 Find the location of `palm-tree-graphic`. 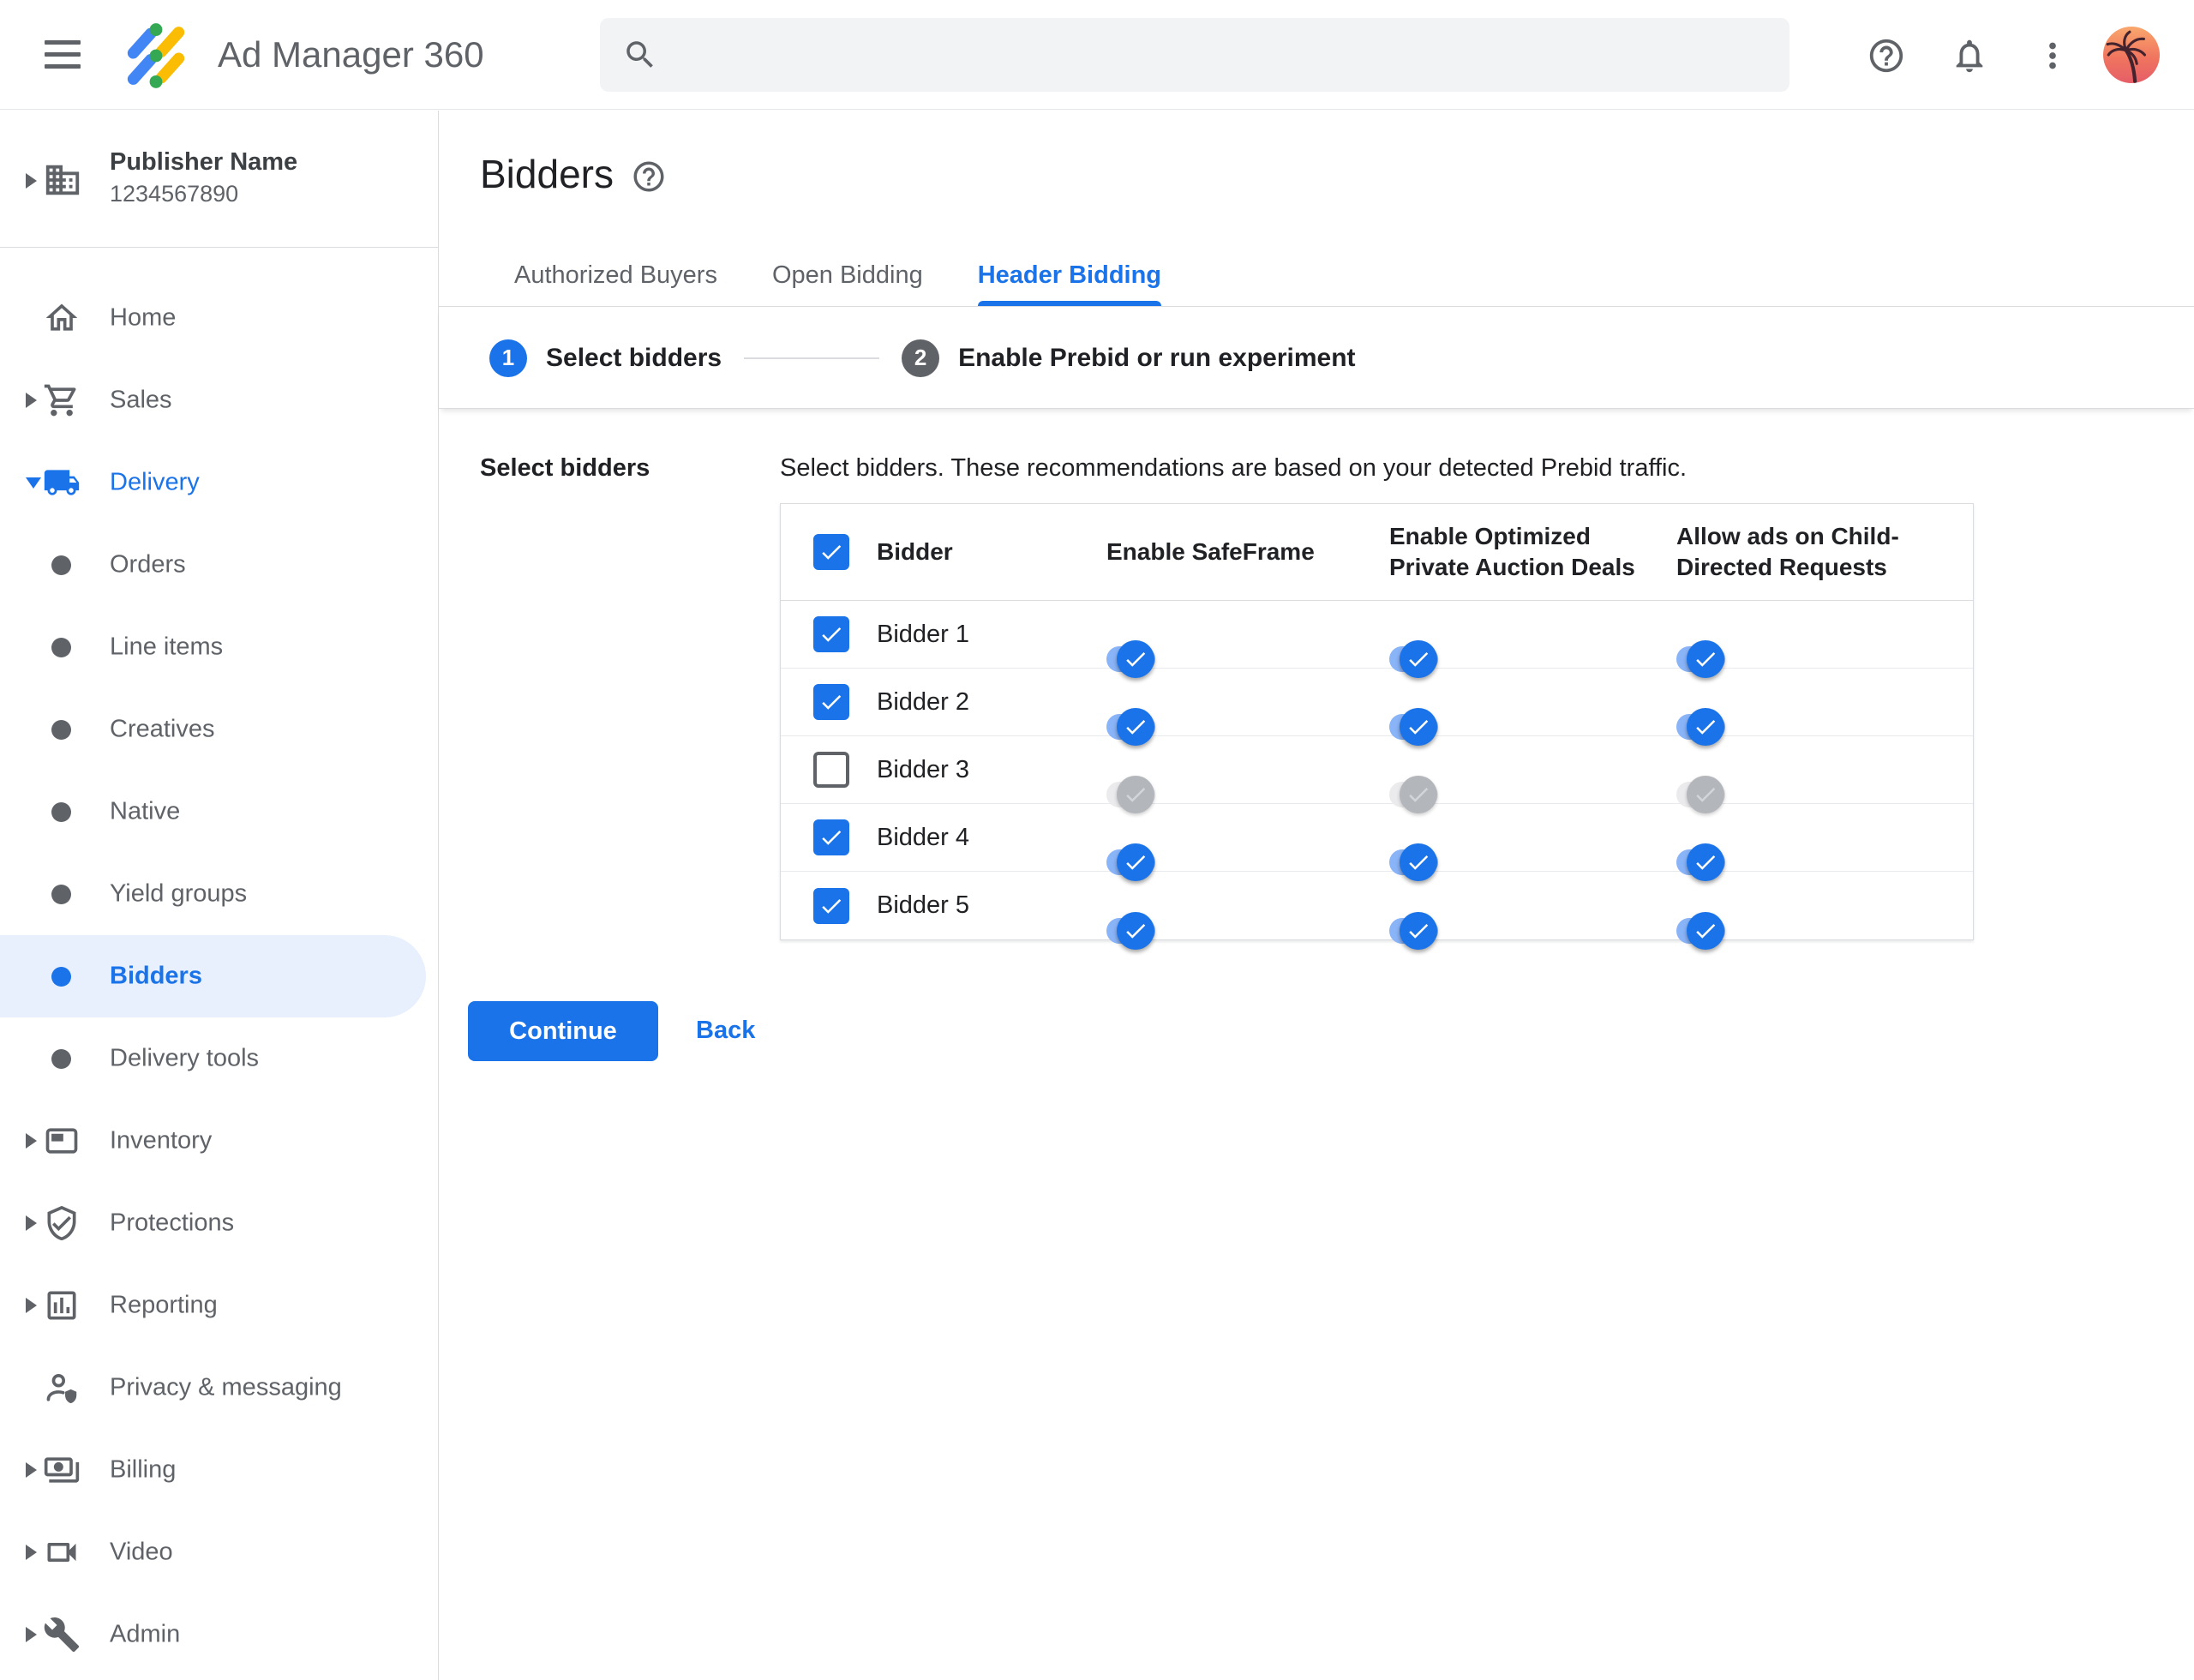

palm-tree-graphic is located at coordinates (2126, 56).